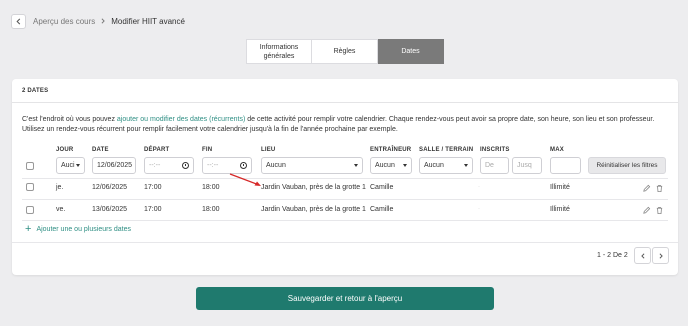  I want to click on max-filter-input, so click(565, 165).